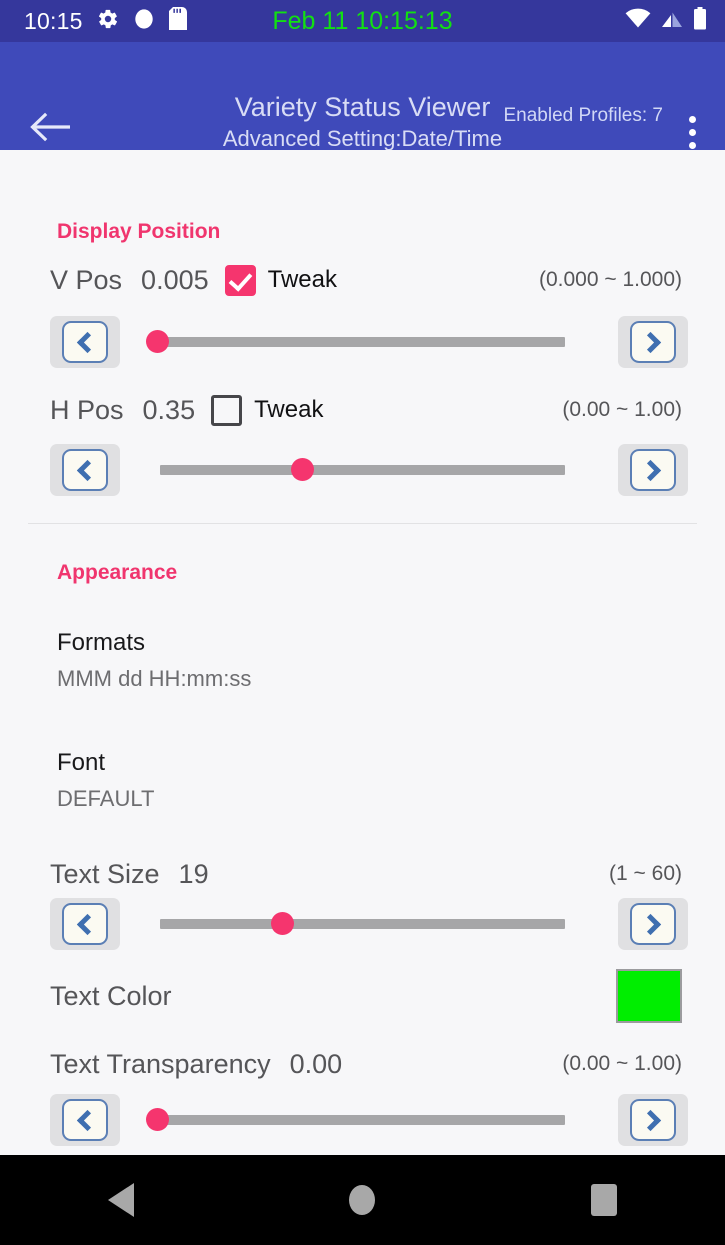 The image size is (725, 1245). I want to click on text-size-row: Text Size 19 (1 ~ 60), so click(362, 874).